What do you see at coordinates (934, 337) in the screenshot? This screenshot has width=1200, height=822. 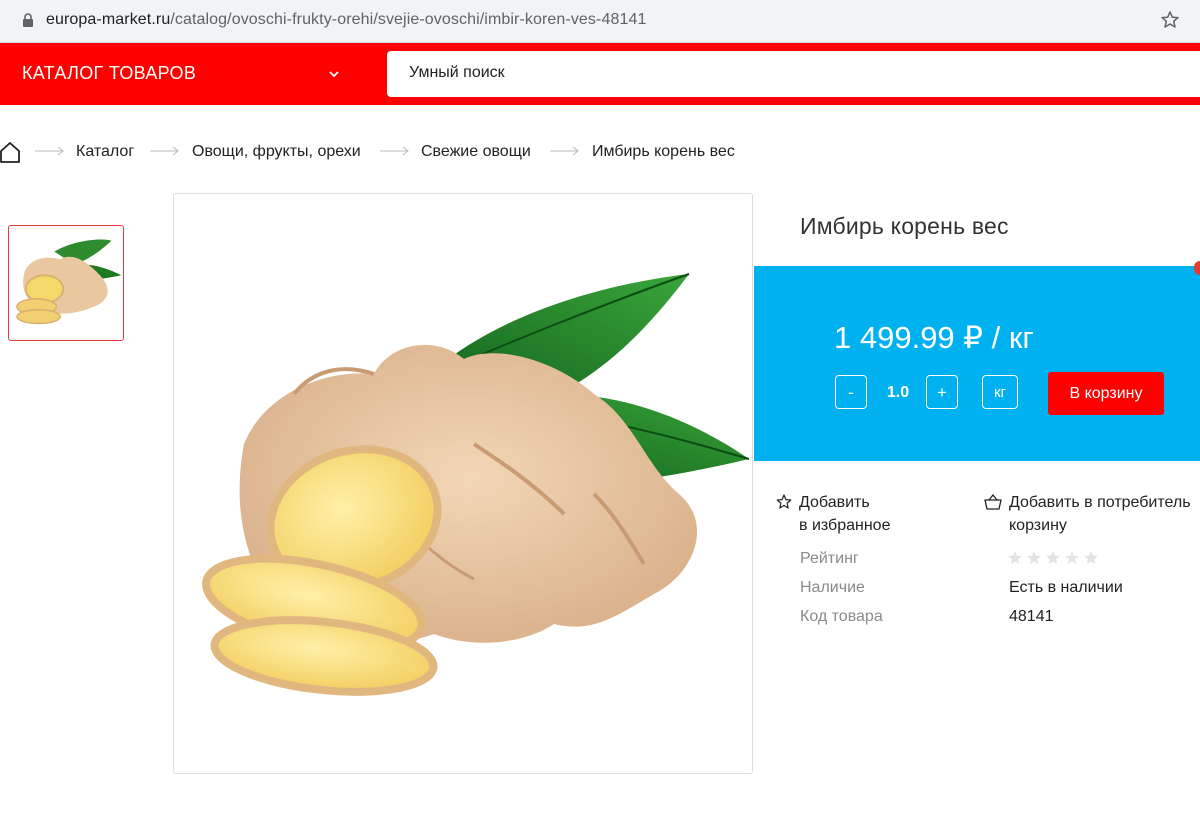 I see `product-price: 1 499.99 ₽ / кг` at bounding box center [934, 337].